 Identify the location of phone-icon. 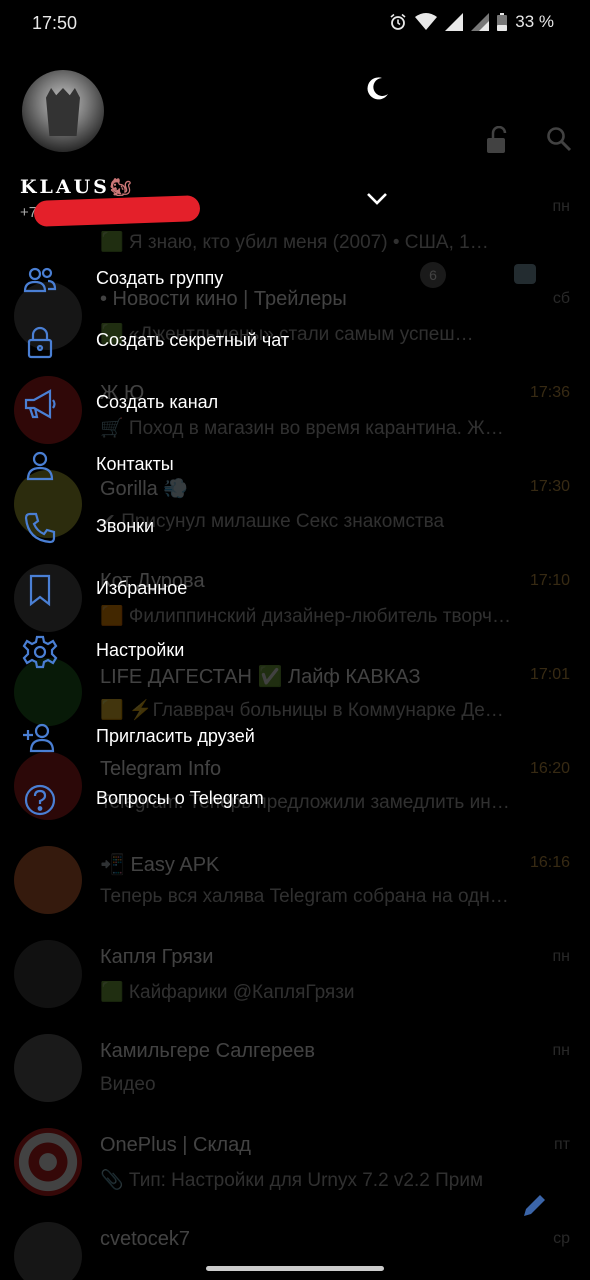
(40, 528).